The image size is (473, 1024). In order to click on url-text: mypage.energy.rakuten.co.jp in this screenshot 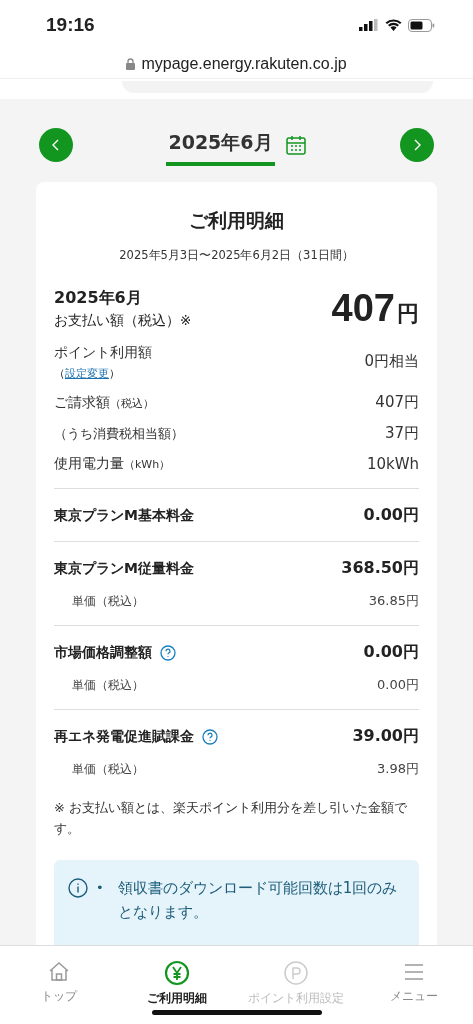, I will do `click(244, 64)`.